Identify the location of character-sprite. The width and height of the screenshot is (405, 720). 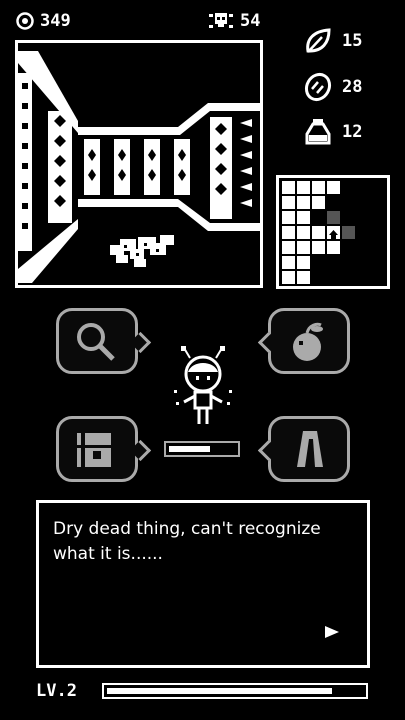
(203, 385).